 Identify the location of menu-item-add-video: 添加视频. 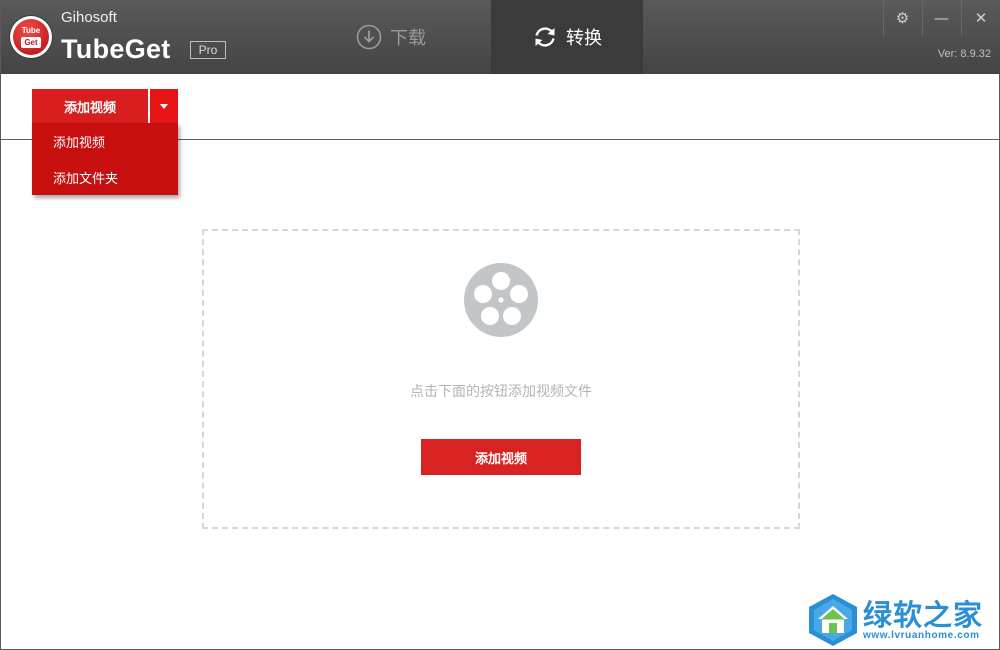
(105, 141).